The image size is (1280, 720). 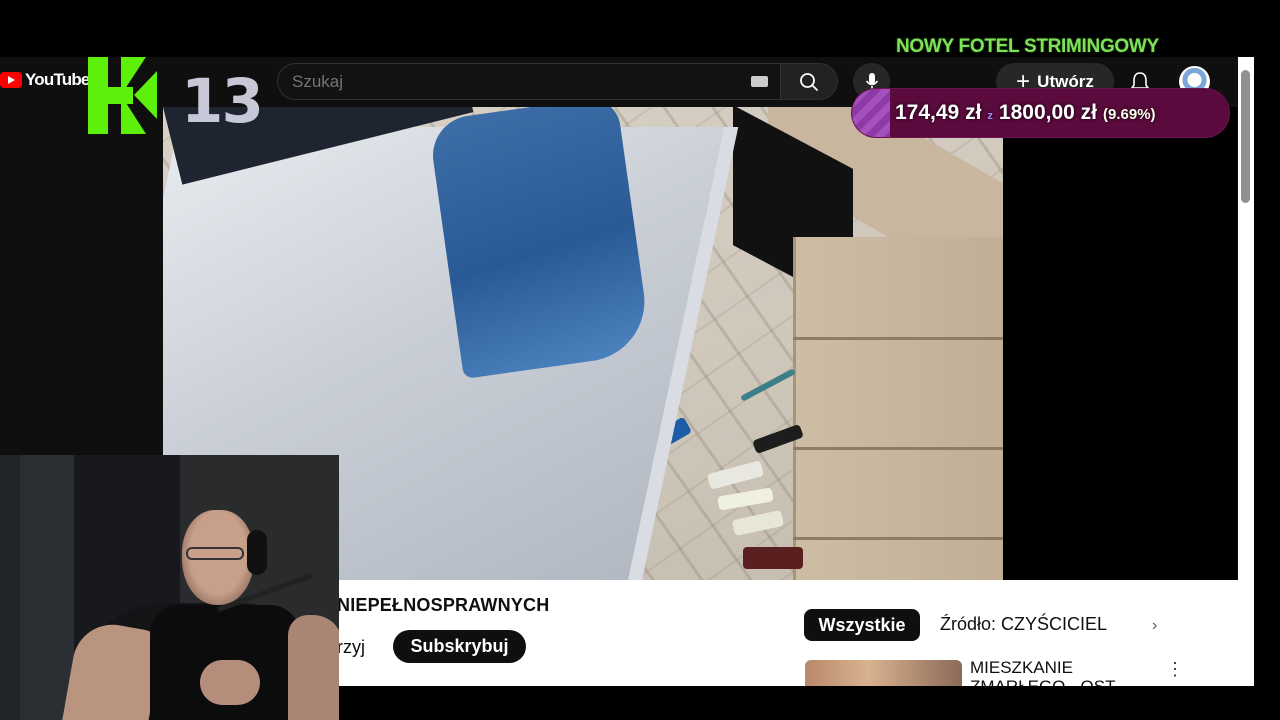 I want to click on search-icon, so click(x=809, y=81).